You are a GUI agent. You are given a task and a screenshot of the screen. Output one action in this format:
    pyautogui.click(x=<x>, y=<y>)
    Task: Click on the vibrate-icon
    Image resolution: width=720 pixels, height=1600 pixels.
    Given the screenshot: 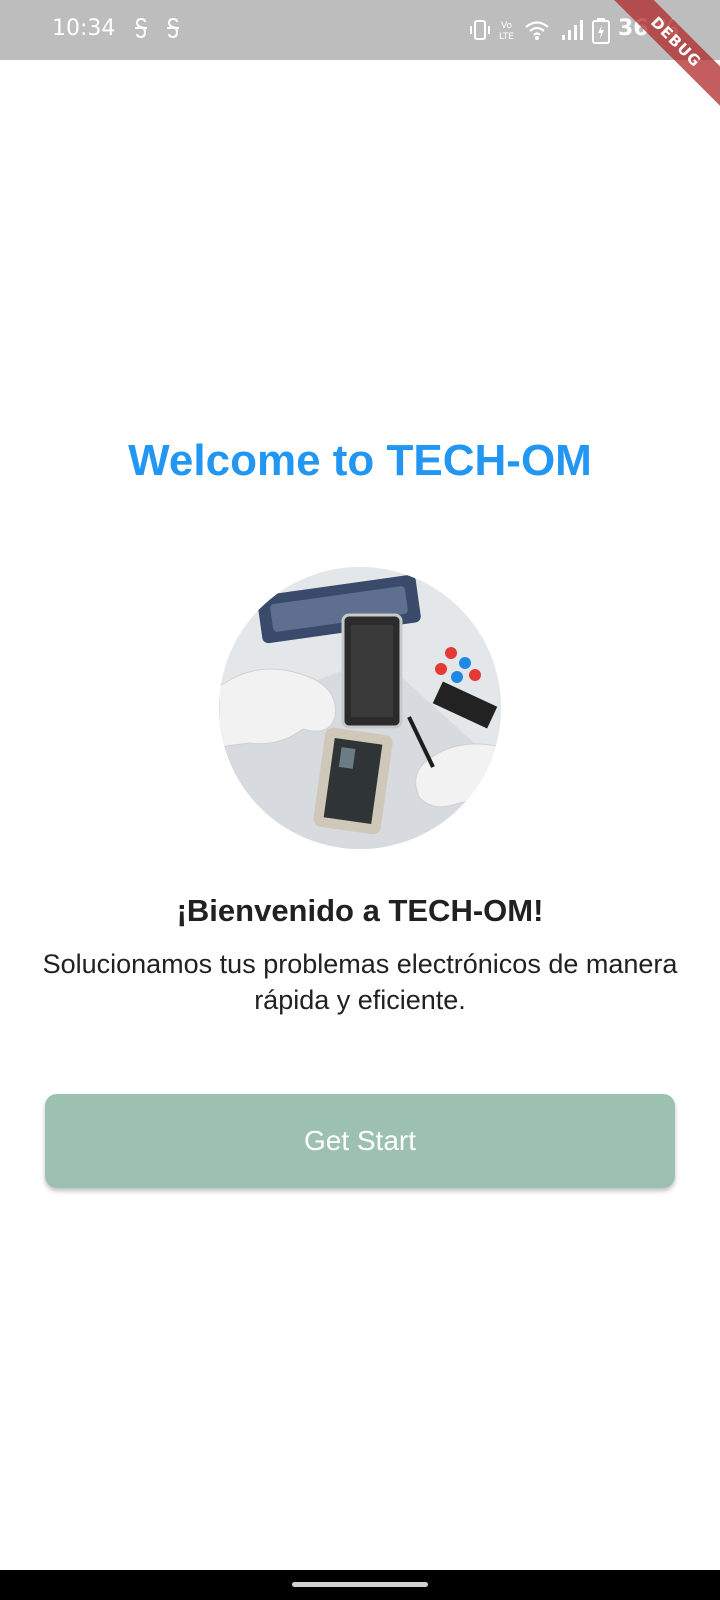 What is the action you would take?
    pyautogui.click(x=480, y=30)
    